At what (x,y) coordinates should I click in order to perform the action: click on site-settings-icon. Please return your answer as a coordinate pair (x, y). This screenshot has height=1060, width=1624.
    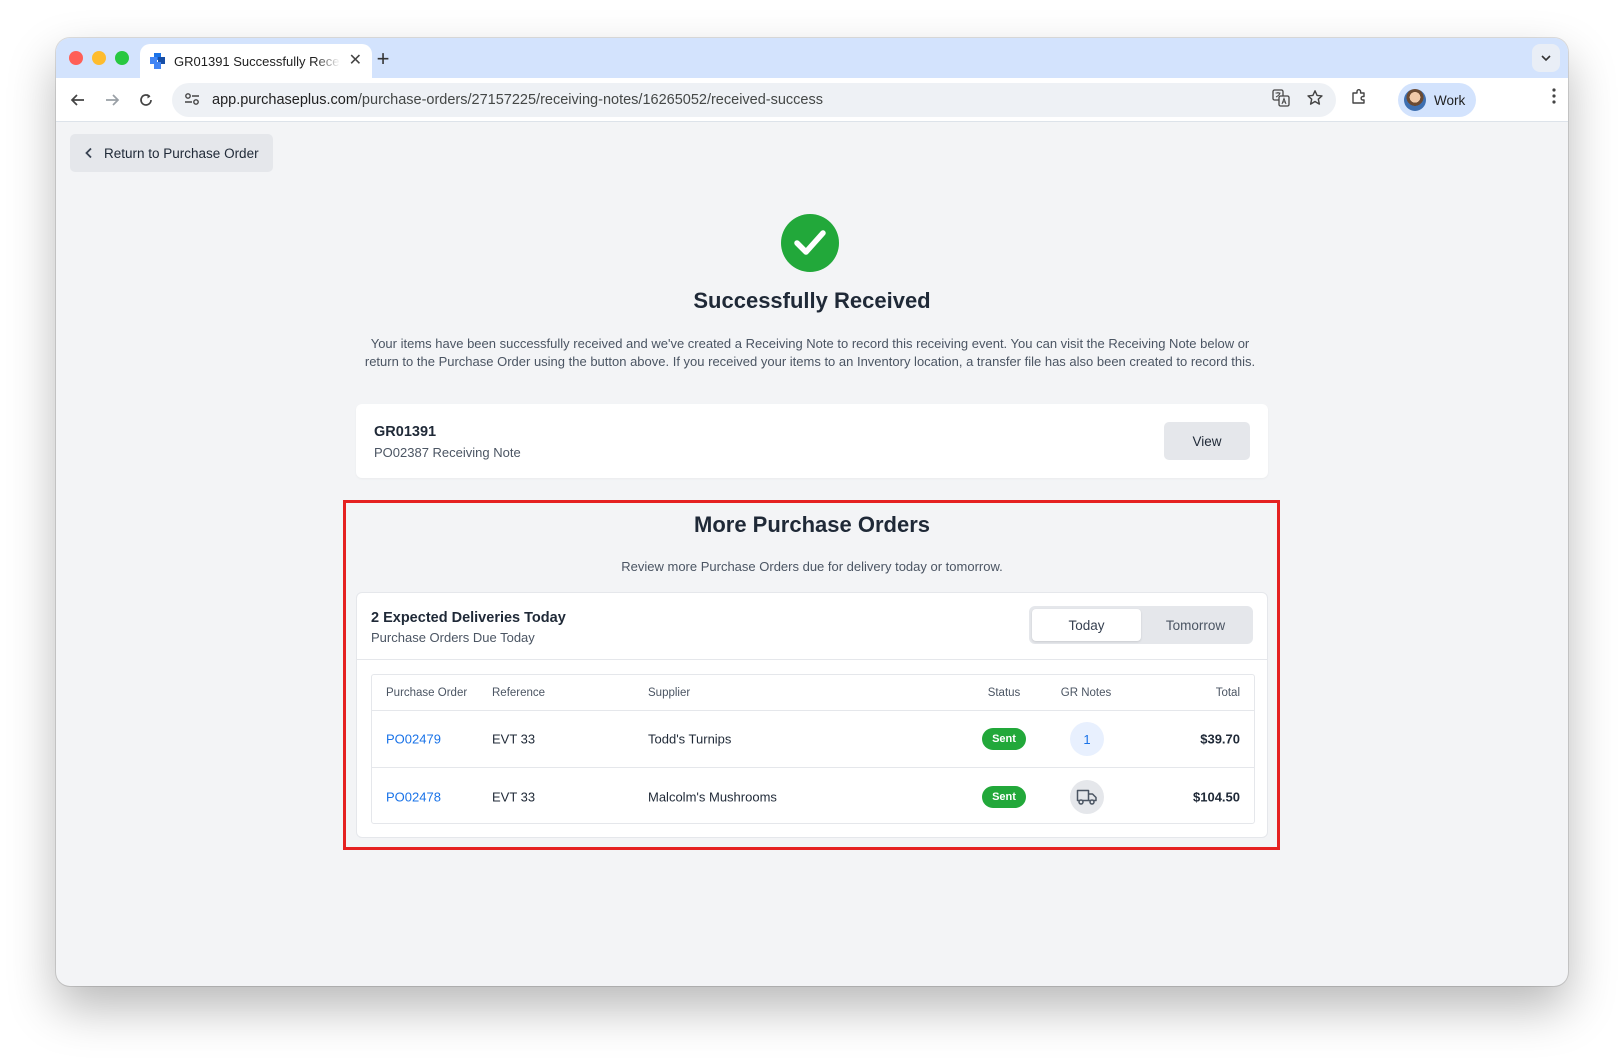
    Looking at the image, I should click on (192, 100).